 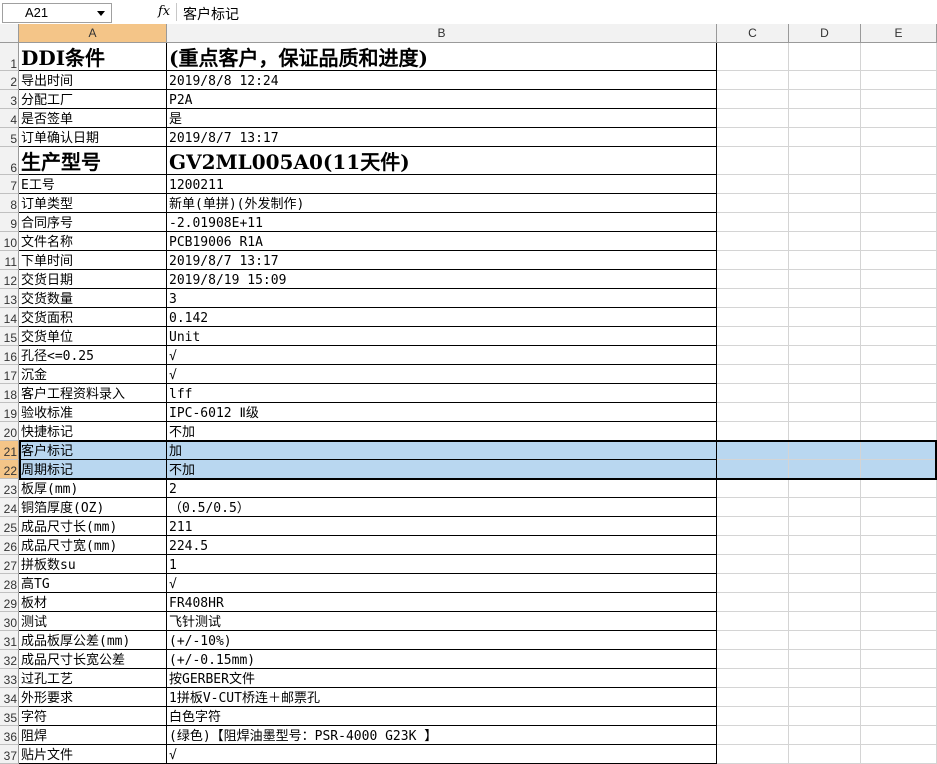 I want to click on cell-e27, so click(x=899, y=564).